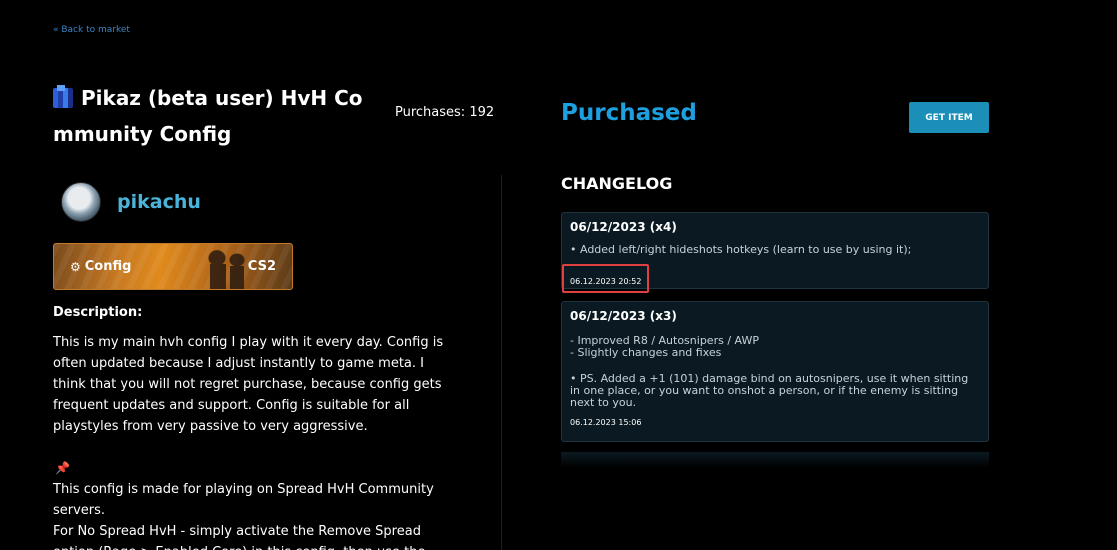 Image resolution: width=1117 pixels, height=550 pixels. Describe the element at coordinates (62, 468) in the screenshot. I see `pushpin-icon: 📌` at that location.